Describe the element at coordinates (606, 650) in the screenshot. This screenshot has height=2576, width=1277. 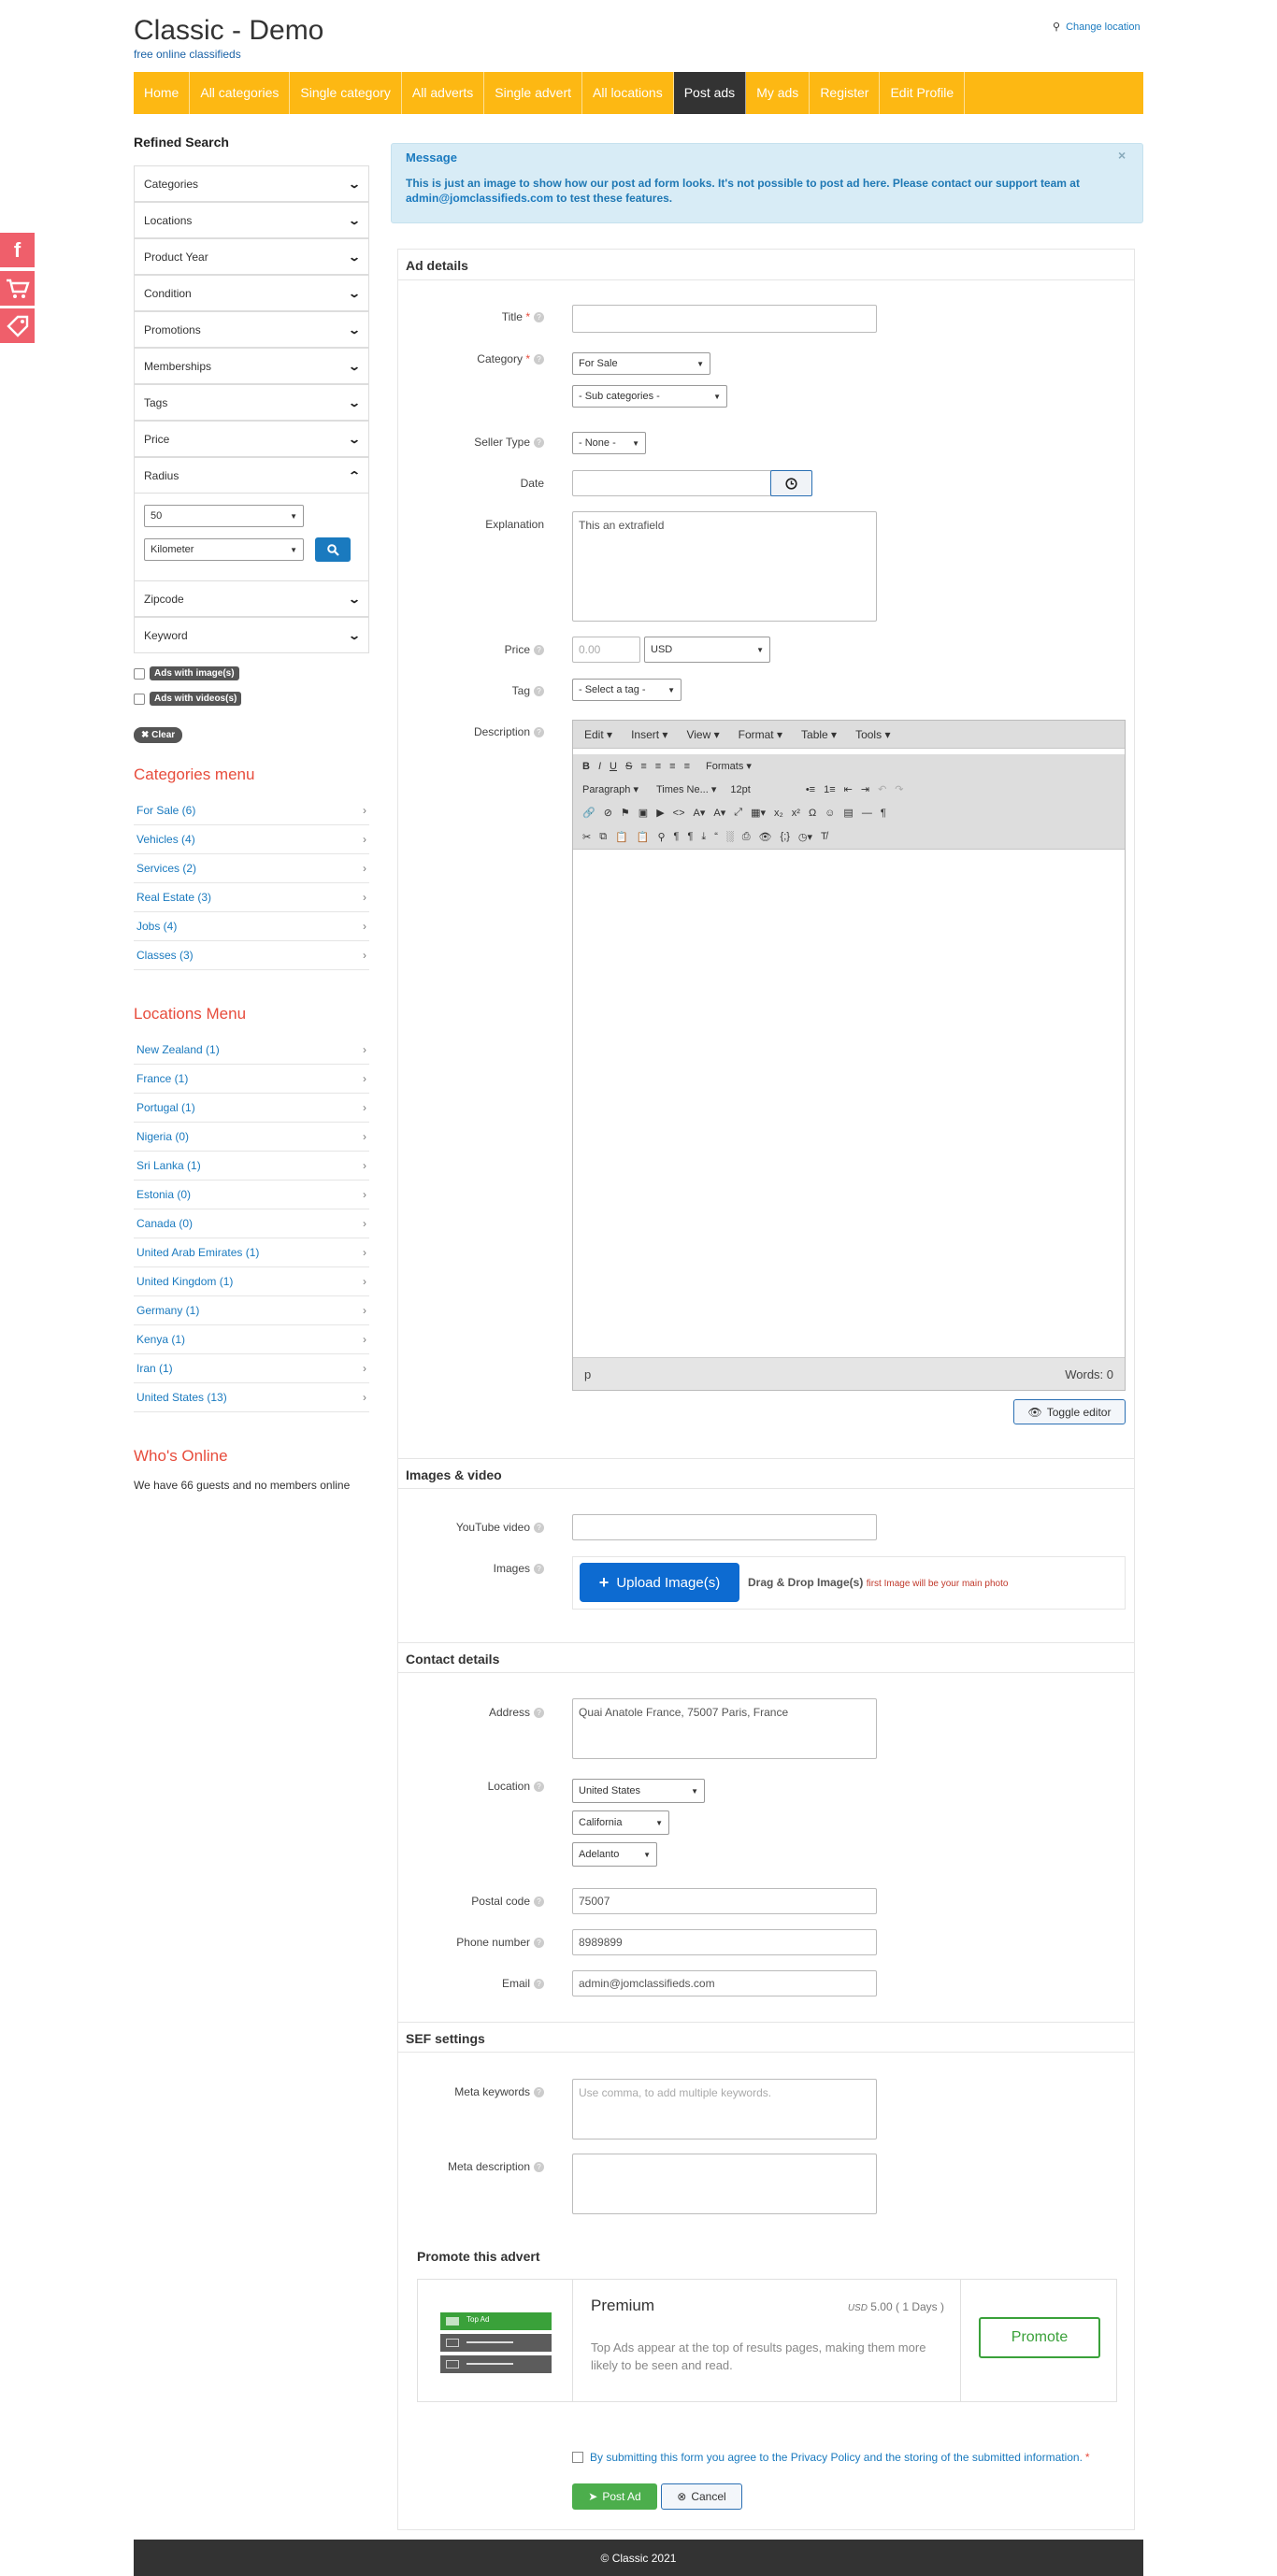
I see `price-input: 0.00` at that location.